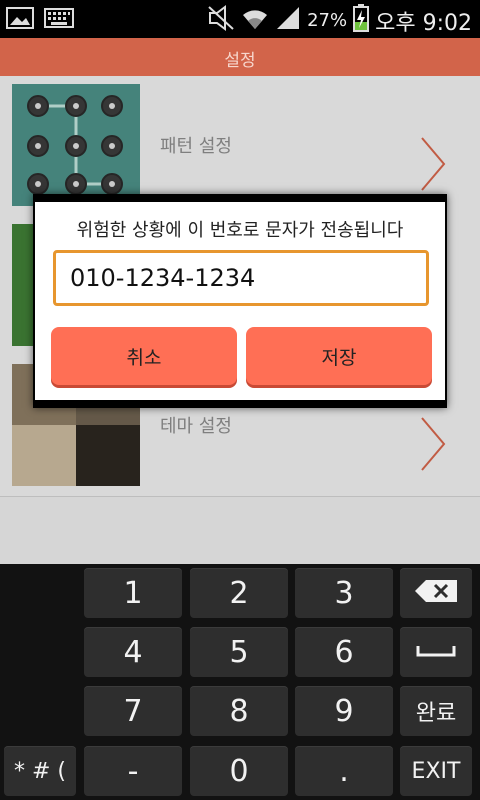 This screenshot has height=800, width=480. I want to click on keyboard-icon, so click(59, 20).